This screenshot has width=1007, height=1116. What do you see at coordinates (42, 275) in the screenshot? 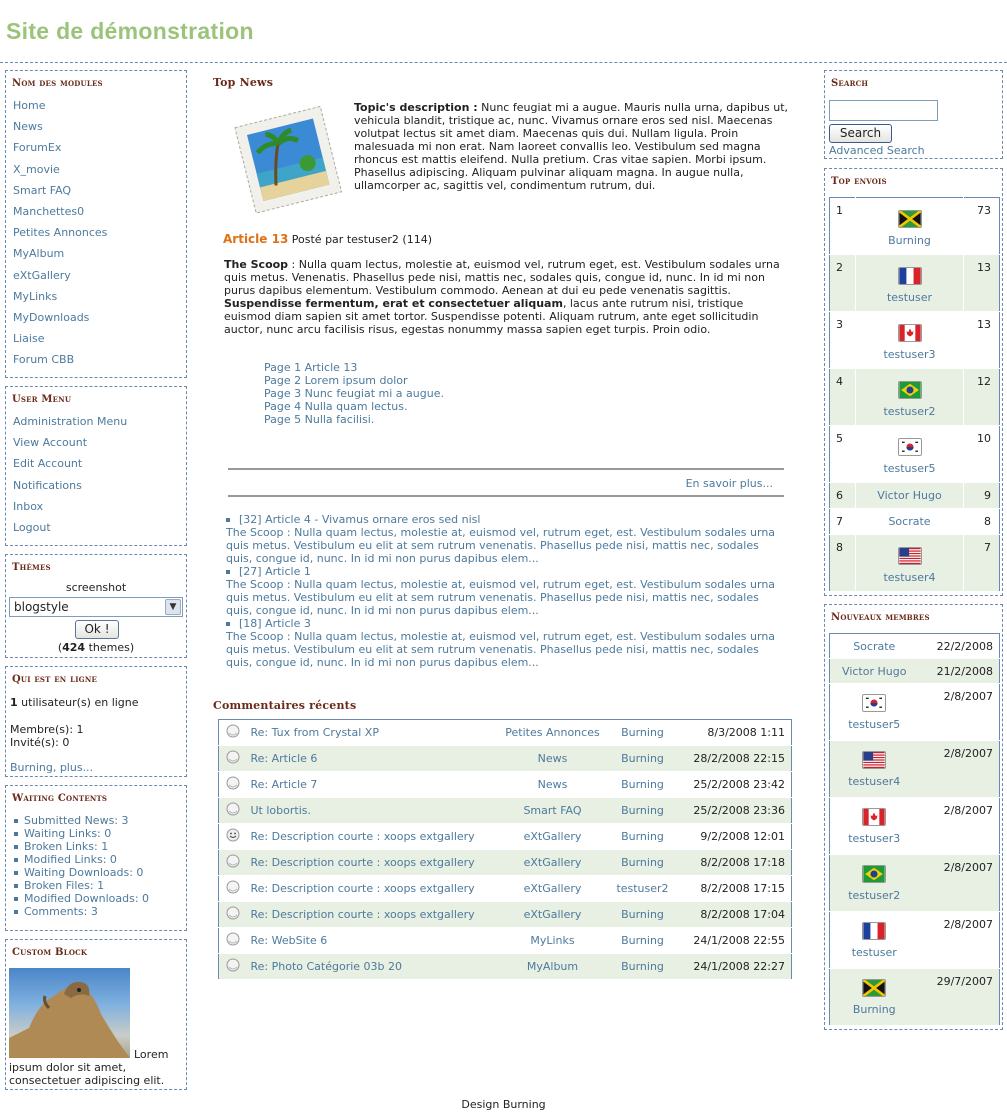
I see `module-link: eXtGallery` at bounding box center [42, 275].